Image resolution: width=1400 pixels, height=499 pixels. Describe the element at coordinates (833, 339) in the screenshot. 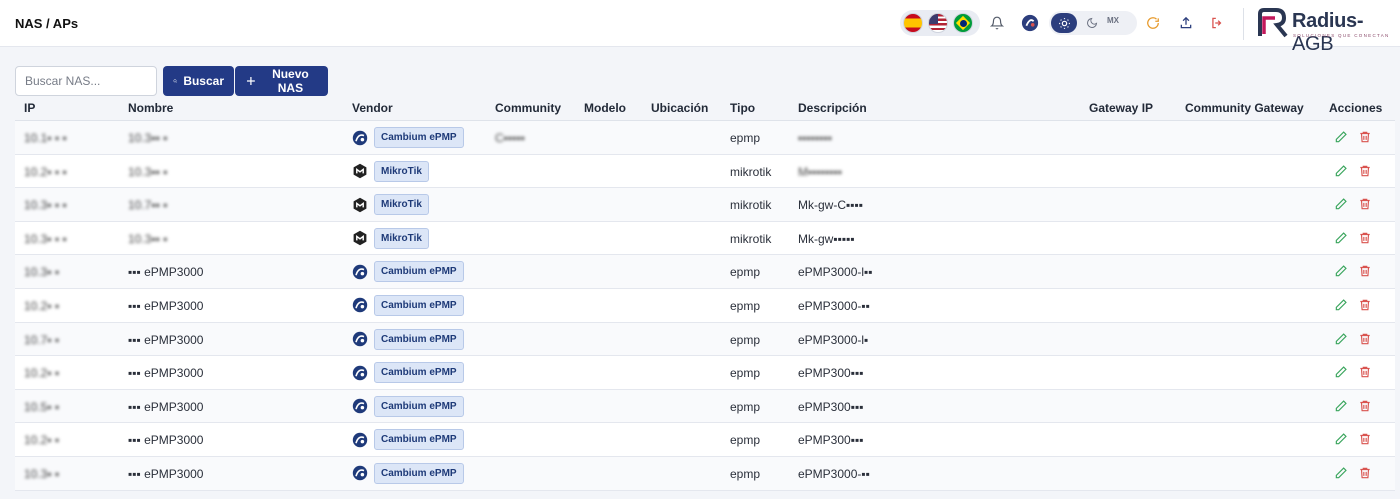

I see `cell-descripcion: ePMP3000-l▪` at that location.